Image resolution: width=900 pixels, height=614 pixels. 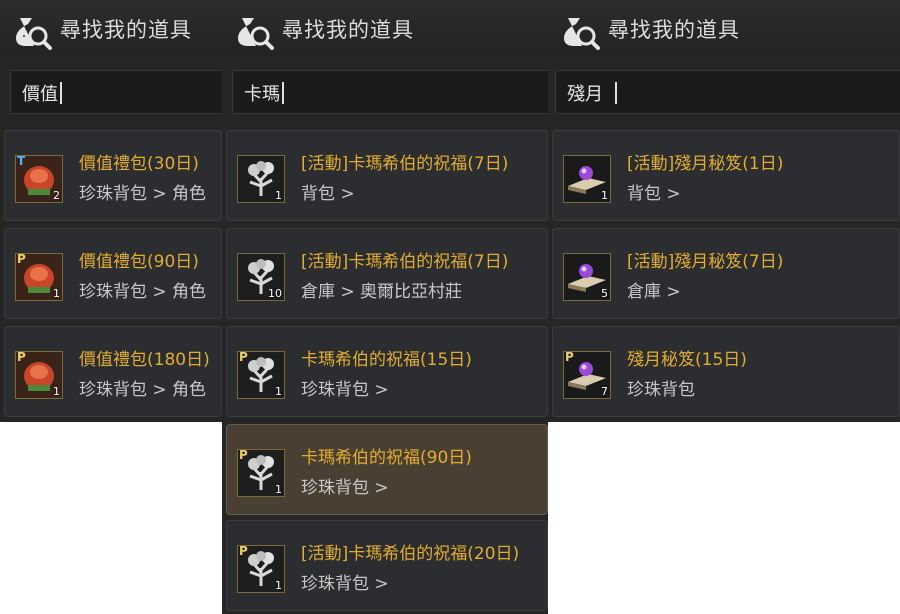 I want to click on item-result: P 1 價值禮包(180日) 珍珠背包 > 角色, so click(x=113, y=371).